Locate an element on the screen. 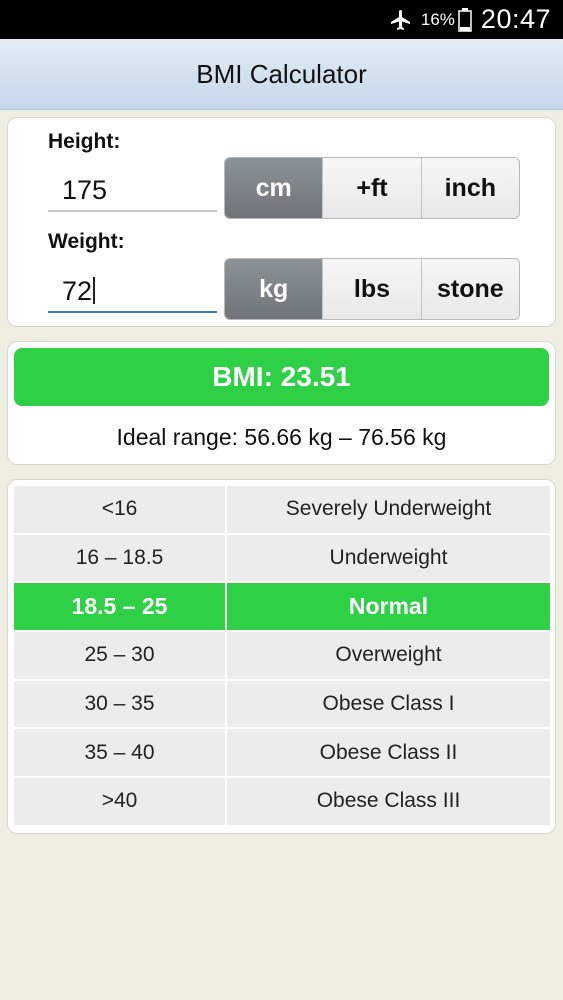 This screenshot has width=563, height=1000. app-title: BMI Calculator is located at coordinates (281, 73).